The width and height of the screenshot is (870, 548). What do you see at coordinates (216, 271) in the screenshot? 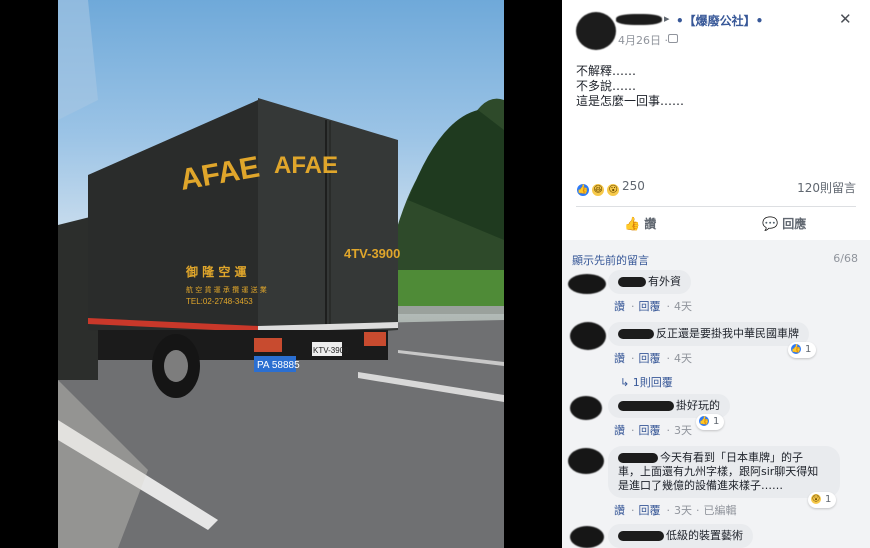
I see `truck-side-text-1: 御 隆 空 運` at bounding box center [216, 271].